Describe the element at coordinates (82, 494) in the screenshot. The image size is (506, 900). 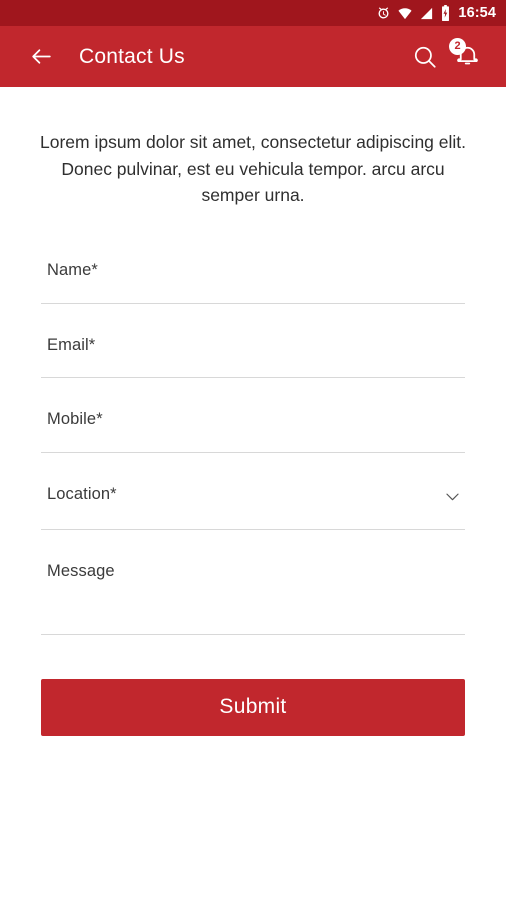
I see `field-label-location: Location*` at that location.